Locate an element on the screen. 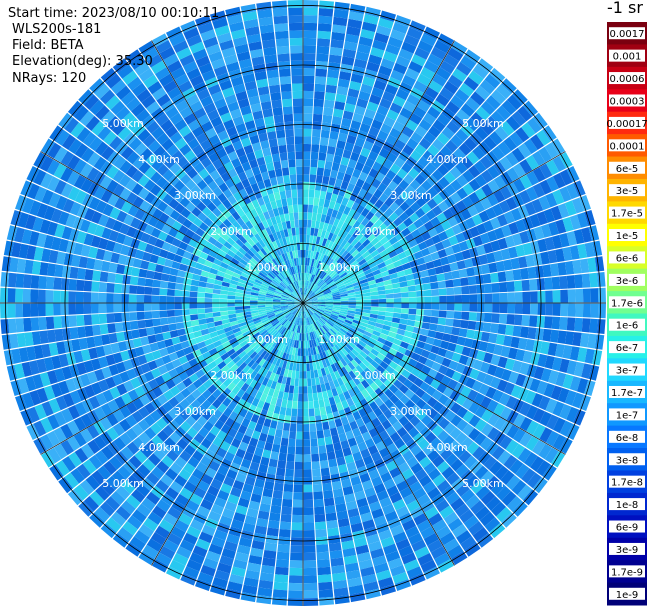 The height and width of the screenshot is (607, 647). colorbar-tick-label: 1e-6 is located at coordinates (627, 326).